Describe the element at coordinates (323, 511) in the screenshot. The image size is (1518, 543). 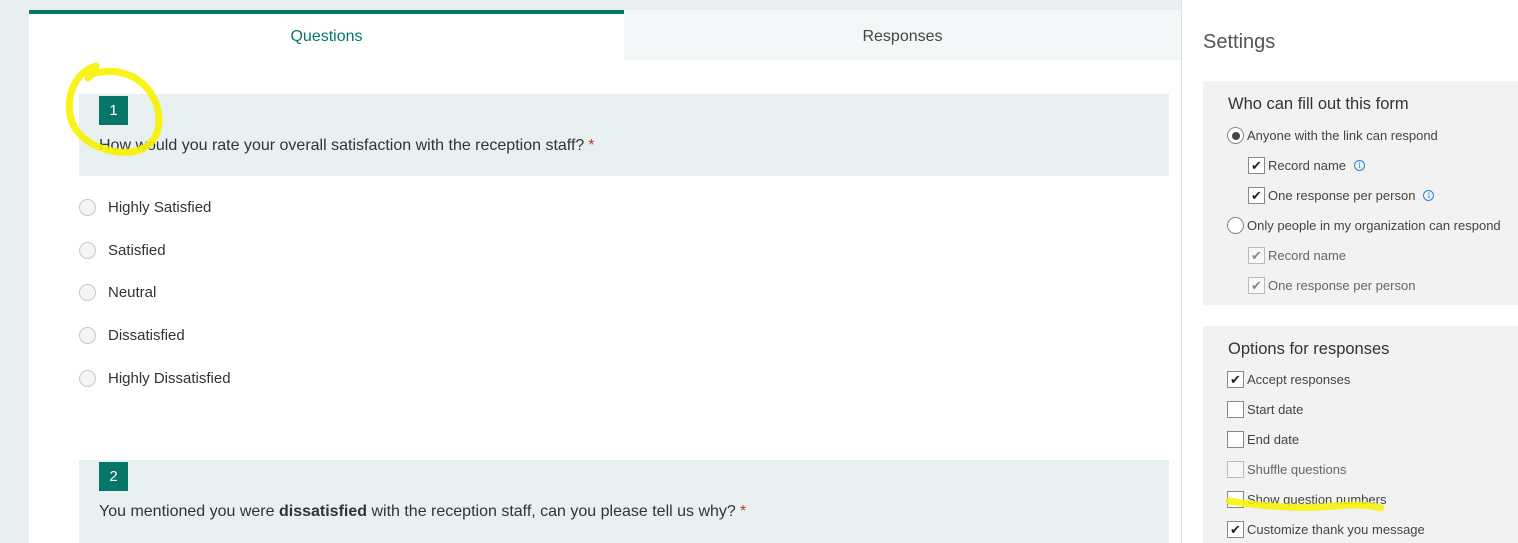
I see `question-text-bold: dissatisfied` at that location.